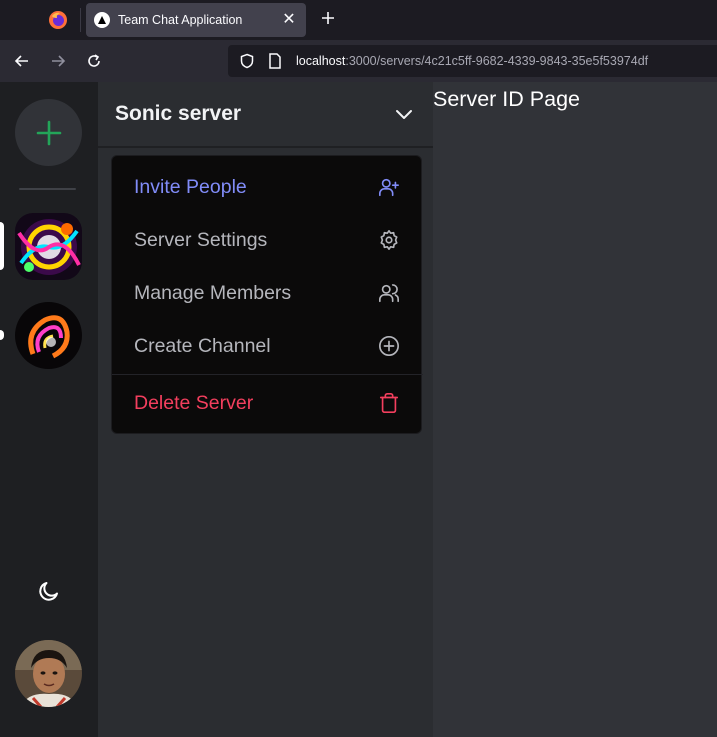 This screenshot has height=737, width=717. I want to click on moon-icon, so click(48, 591).